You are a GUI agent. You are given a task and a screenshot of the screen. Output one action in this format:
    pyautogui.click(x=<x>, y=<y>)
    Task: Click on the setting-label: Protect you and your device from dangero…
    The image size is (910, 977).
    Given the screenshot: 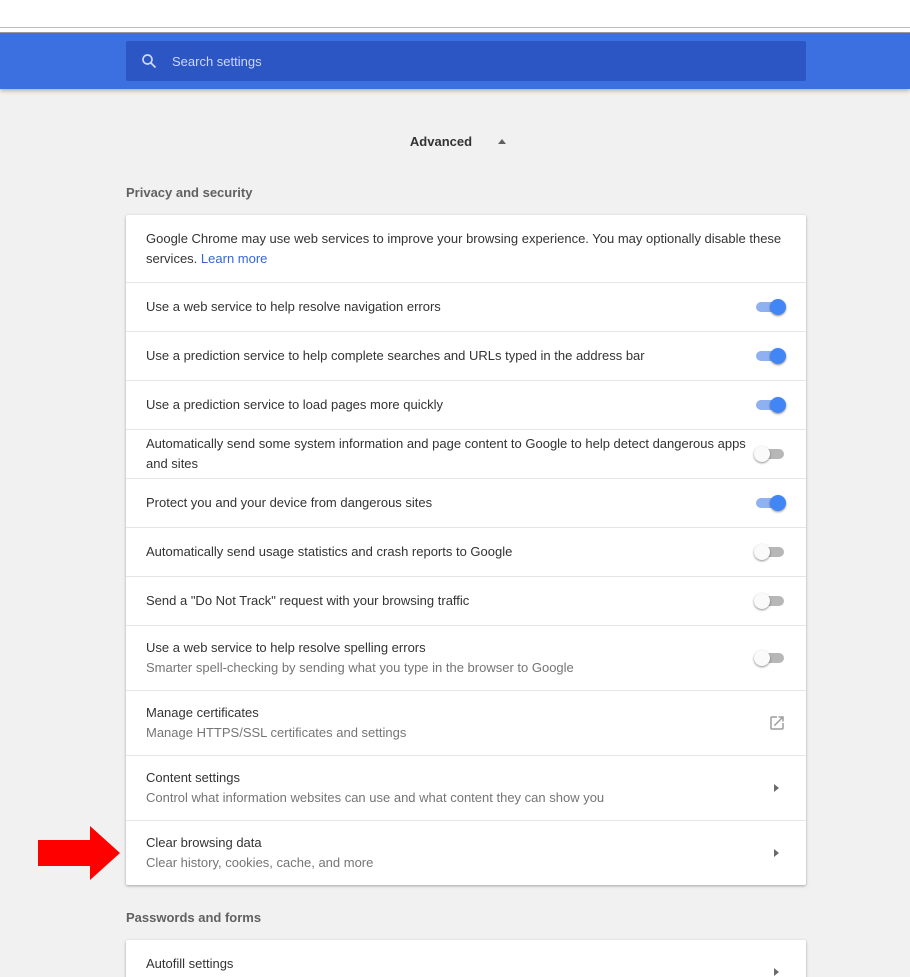 What is the action you would take?
    pyautogui.click(x=289, y=502)
    